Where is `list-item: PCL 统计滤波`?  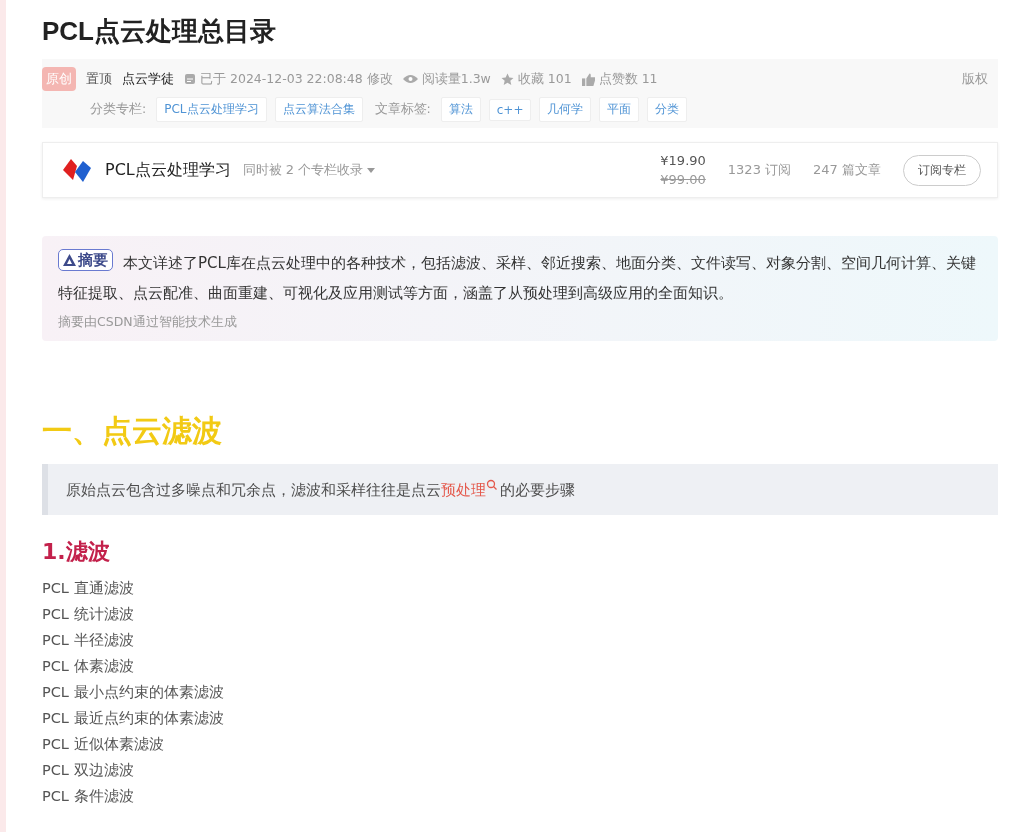 list-item: PCL 统计滤波 is located at coordinates (88, 614).